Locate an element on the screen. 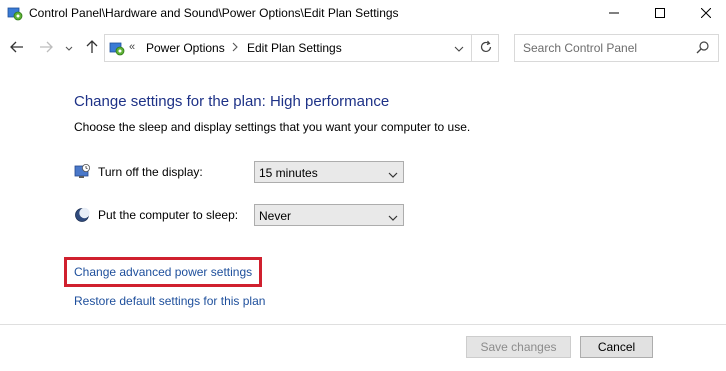 The width and height of the screenshot is (726, 371). address-bar: « Power Options Edit Plan Settings is located at coordinates (301, 48).